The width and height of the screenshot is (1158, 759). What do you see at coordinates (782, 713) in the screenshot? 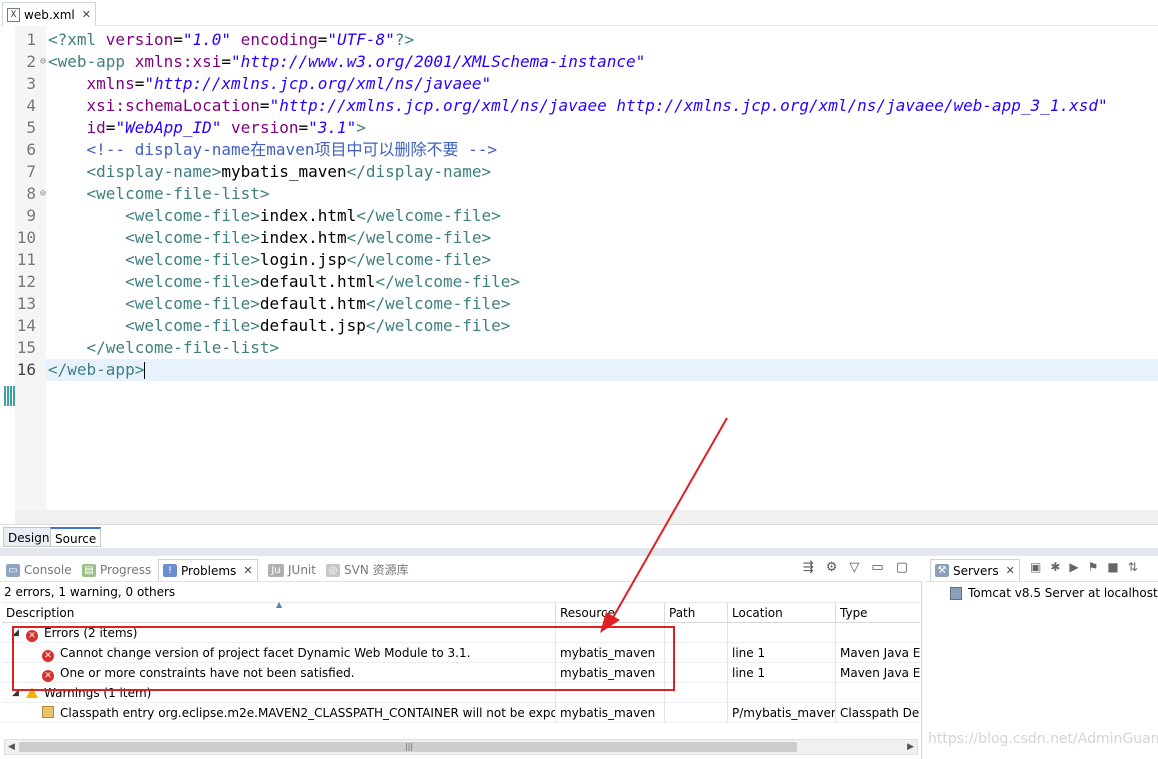
I see `problem-location: P/mybatis_maven` at bounding box center [782, 713].